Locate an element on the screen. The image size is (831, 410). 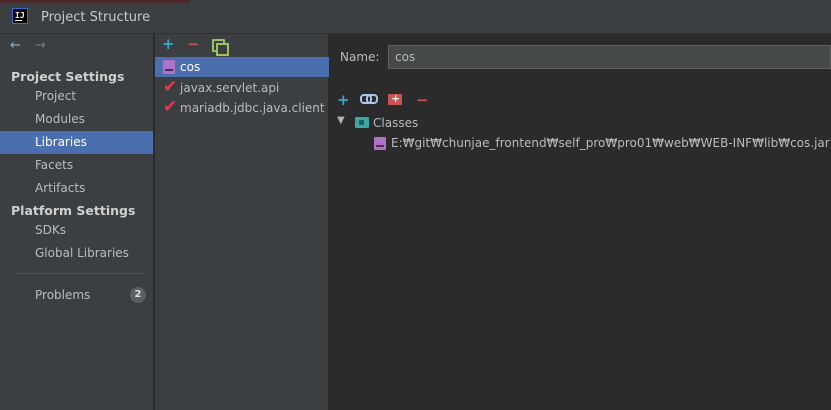
library-item-cos: cos is located at coordinates (242, 67).